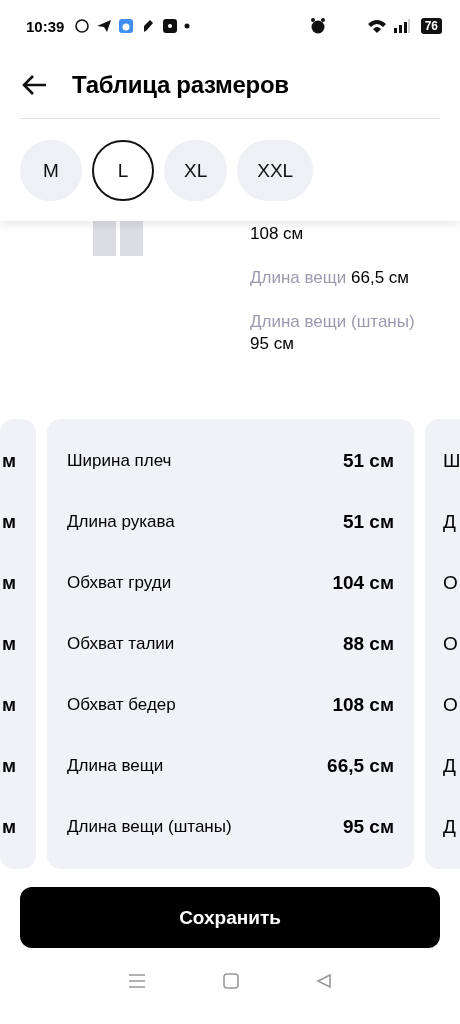 The width and height of the screenshot is (460, 1024). What do you see at coordinates (360, 765) in the screenshot?
I see `measurement-value: 66,5 см` at bounding box center [360, 765].